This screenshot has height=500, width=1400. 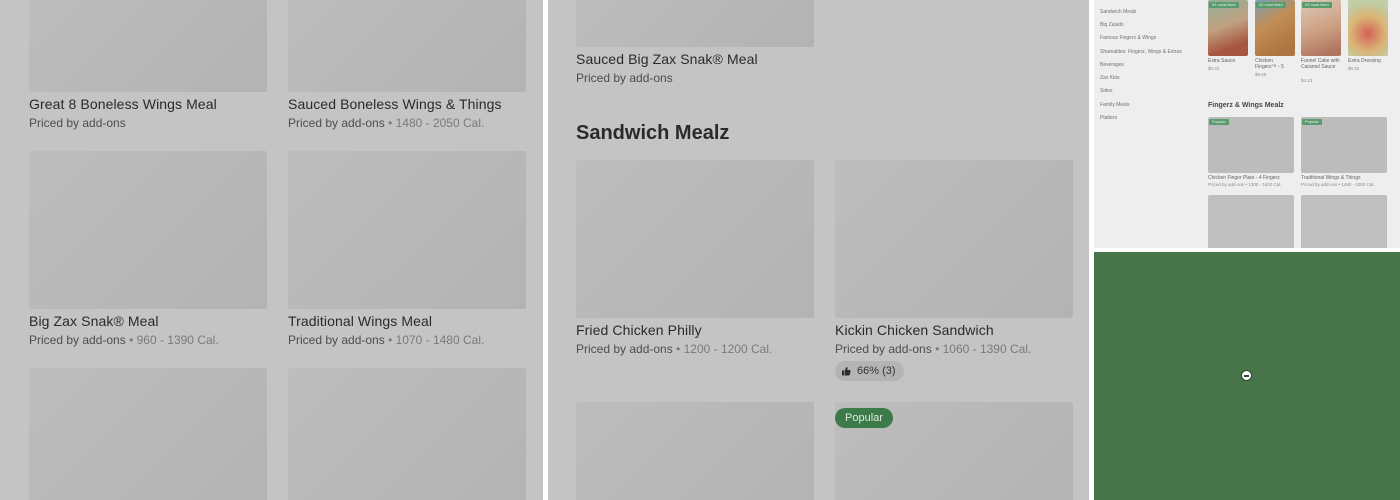 I want to click on item-price: Priced by add-ons • 1200 - 1200 Cal., so click(x=674, y=349).